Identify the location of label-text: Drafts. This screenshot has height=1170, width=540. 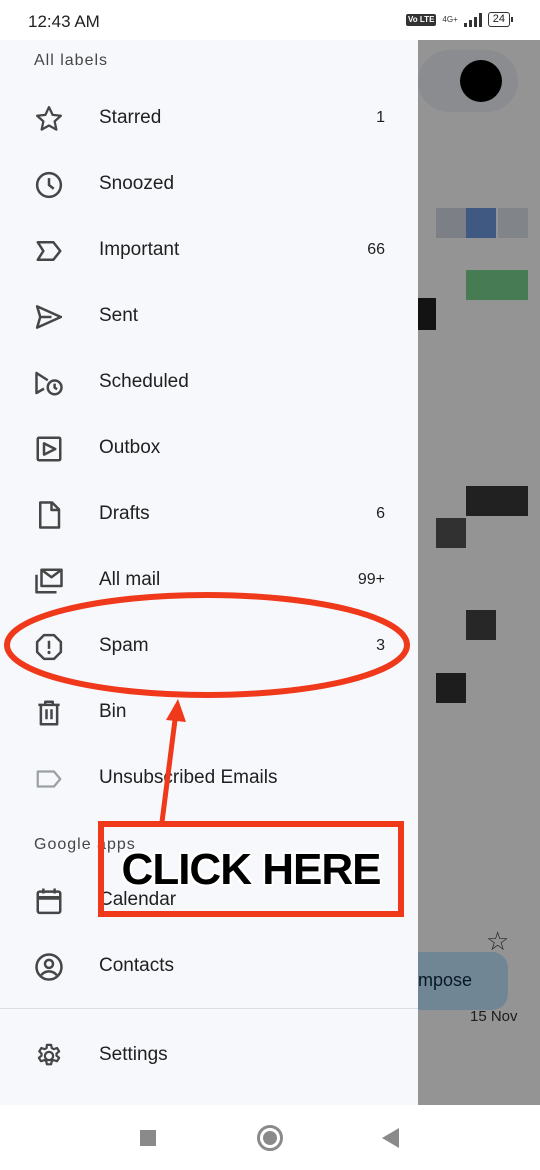
(124, 513).